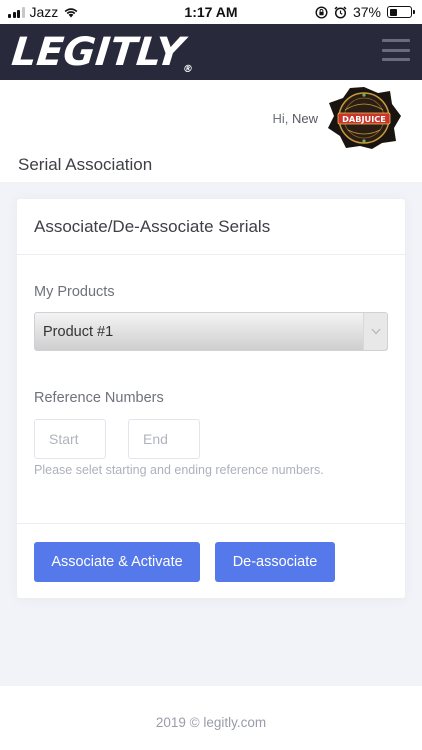 The height and width of the screenshot is (750, 422). I want to click on card-header: Associate/De-Associate Serials, so click(211, 227).